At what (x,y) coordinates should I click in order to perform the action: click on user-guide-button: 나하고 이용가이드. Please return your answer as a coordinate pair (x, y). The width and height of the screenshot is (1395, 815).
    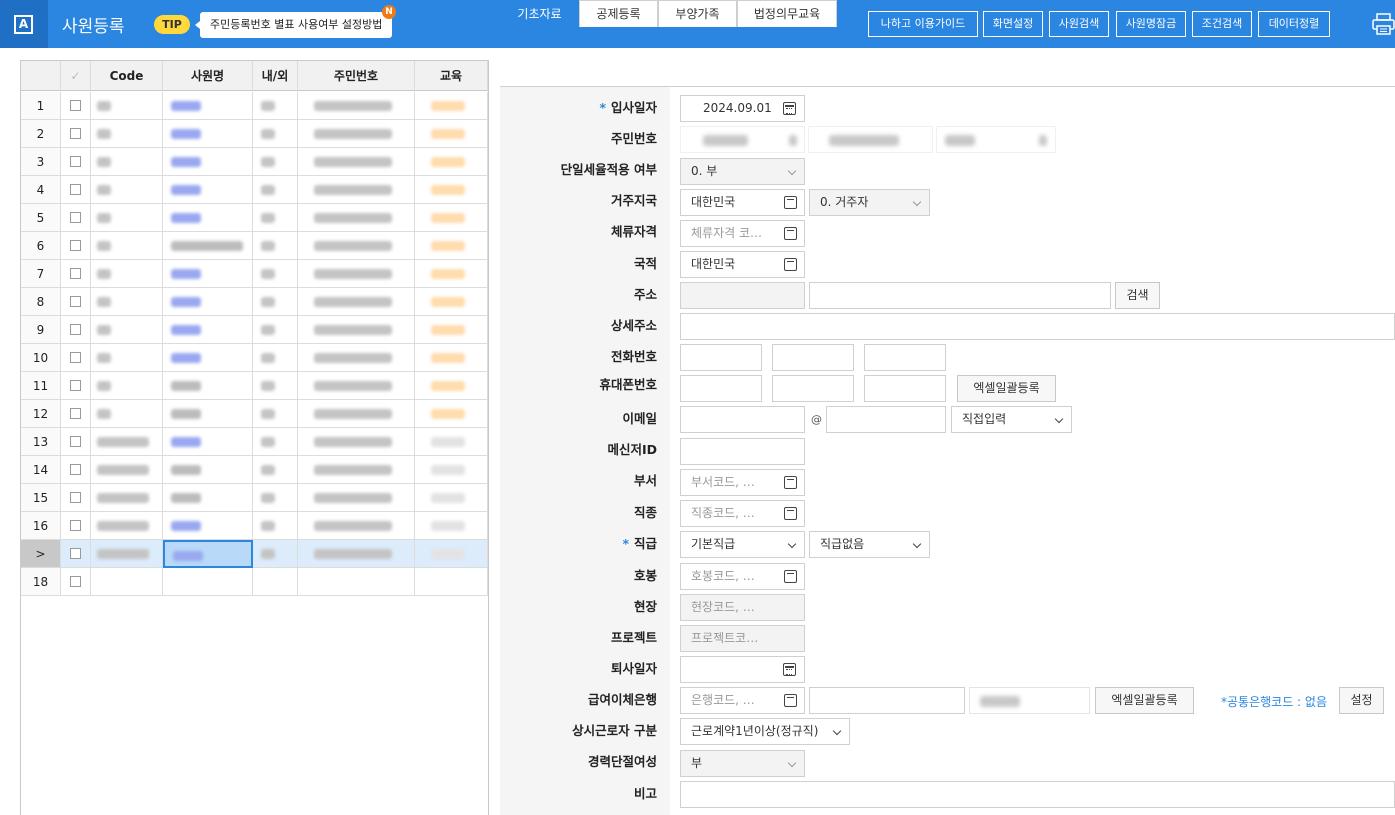
    Looking at the image, I should click on (923, 24).